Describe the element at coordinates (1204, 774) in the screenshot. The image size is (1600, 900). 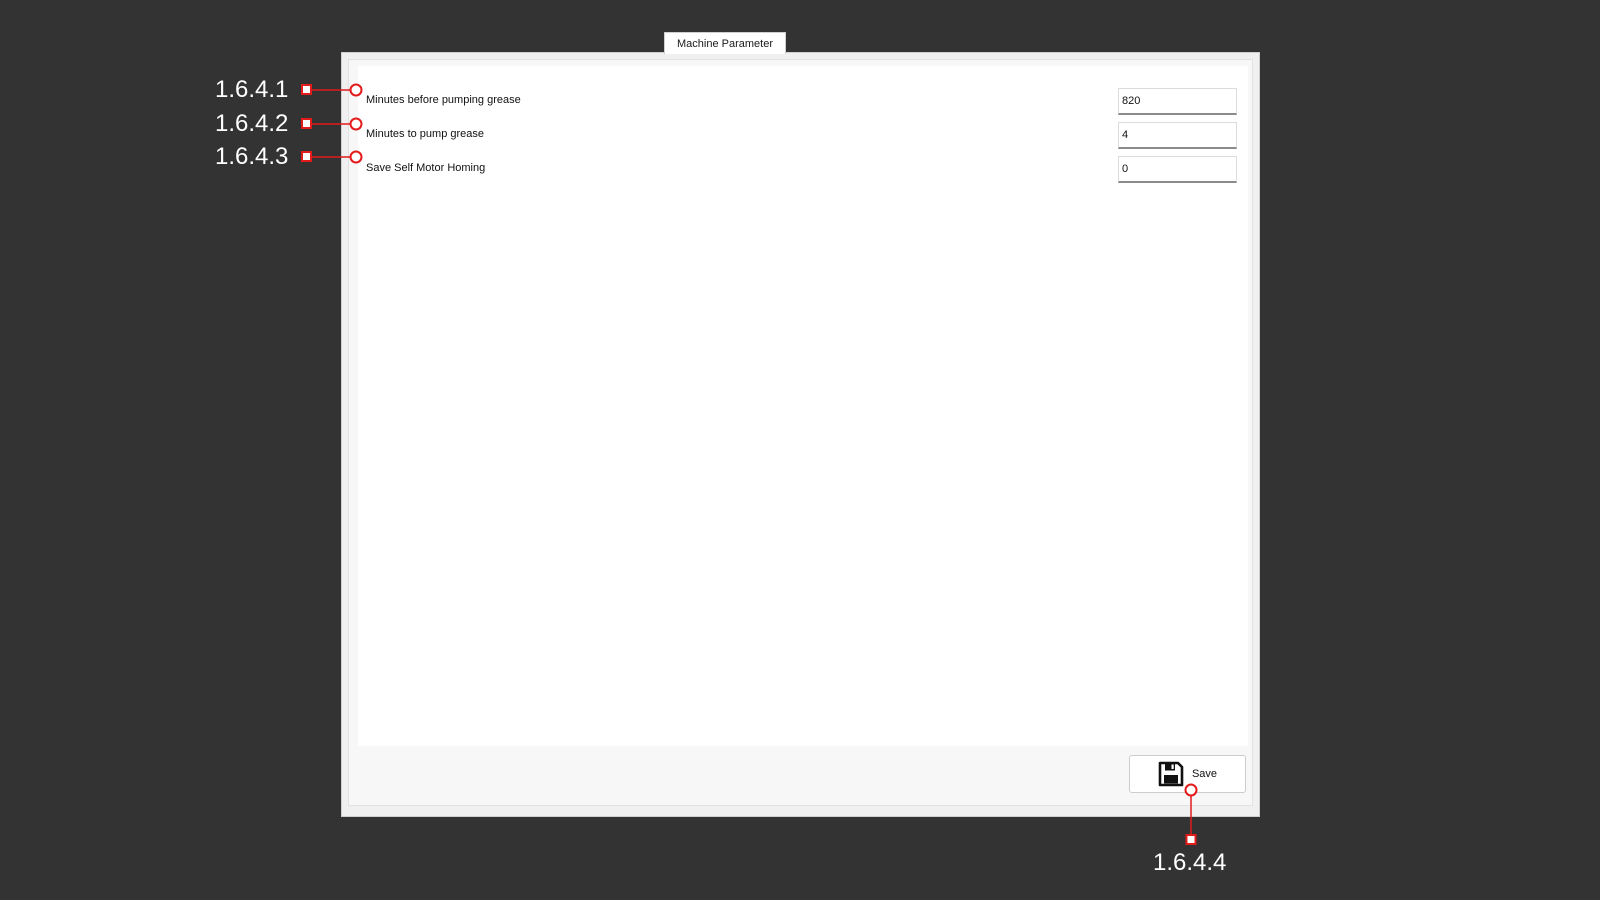
I see `save-button-label: Save` at that location.